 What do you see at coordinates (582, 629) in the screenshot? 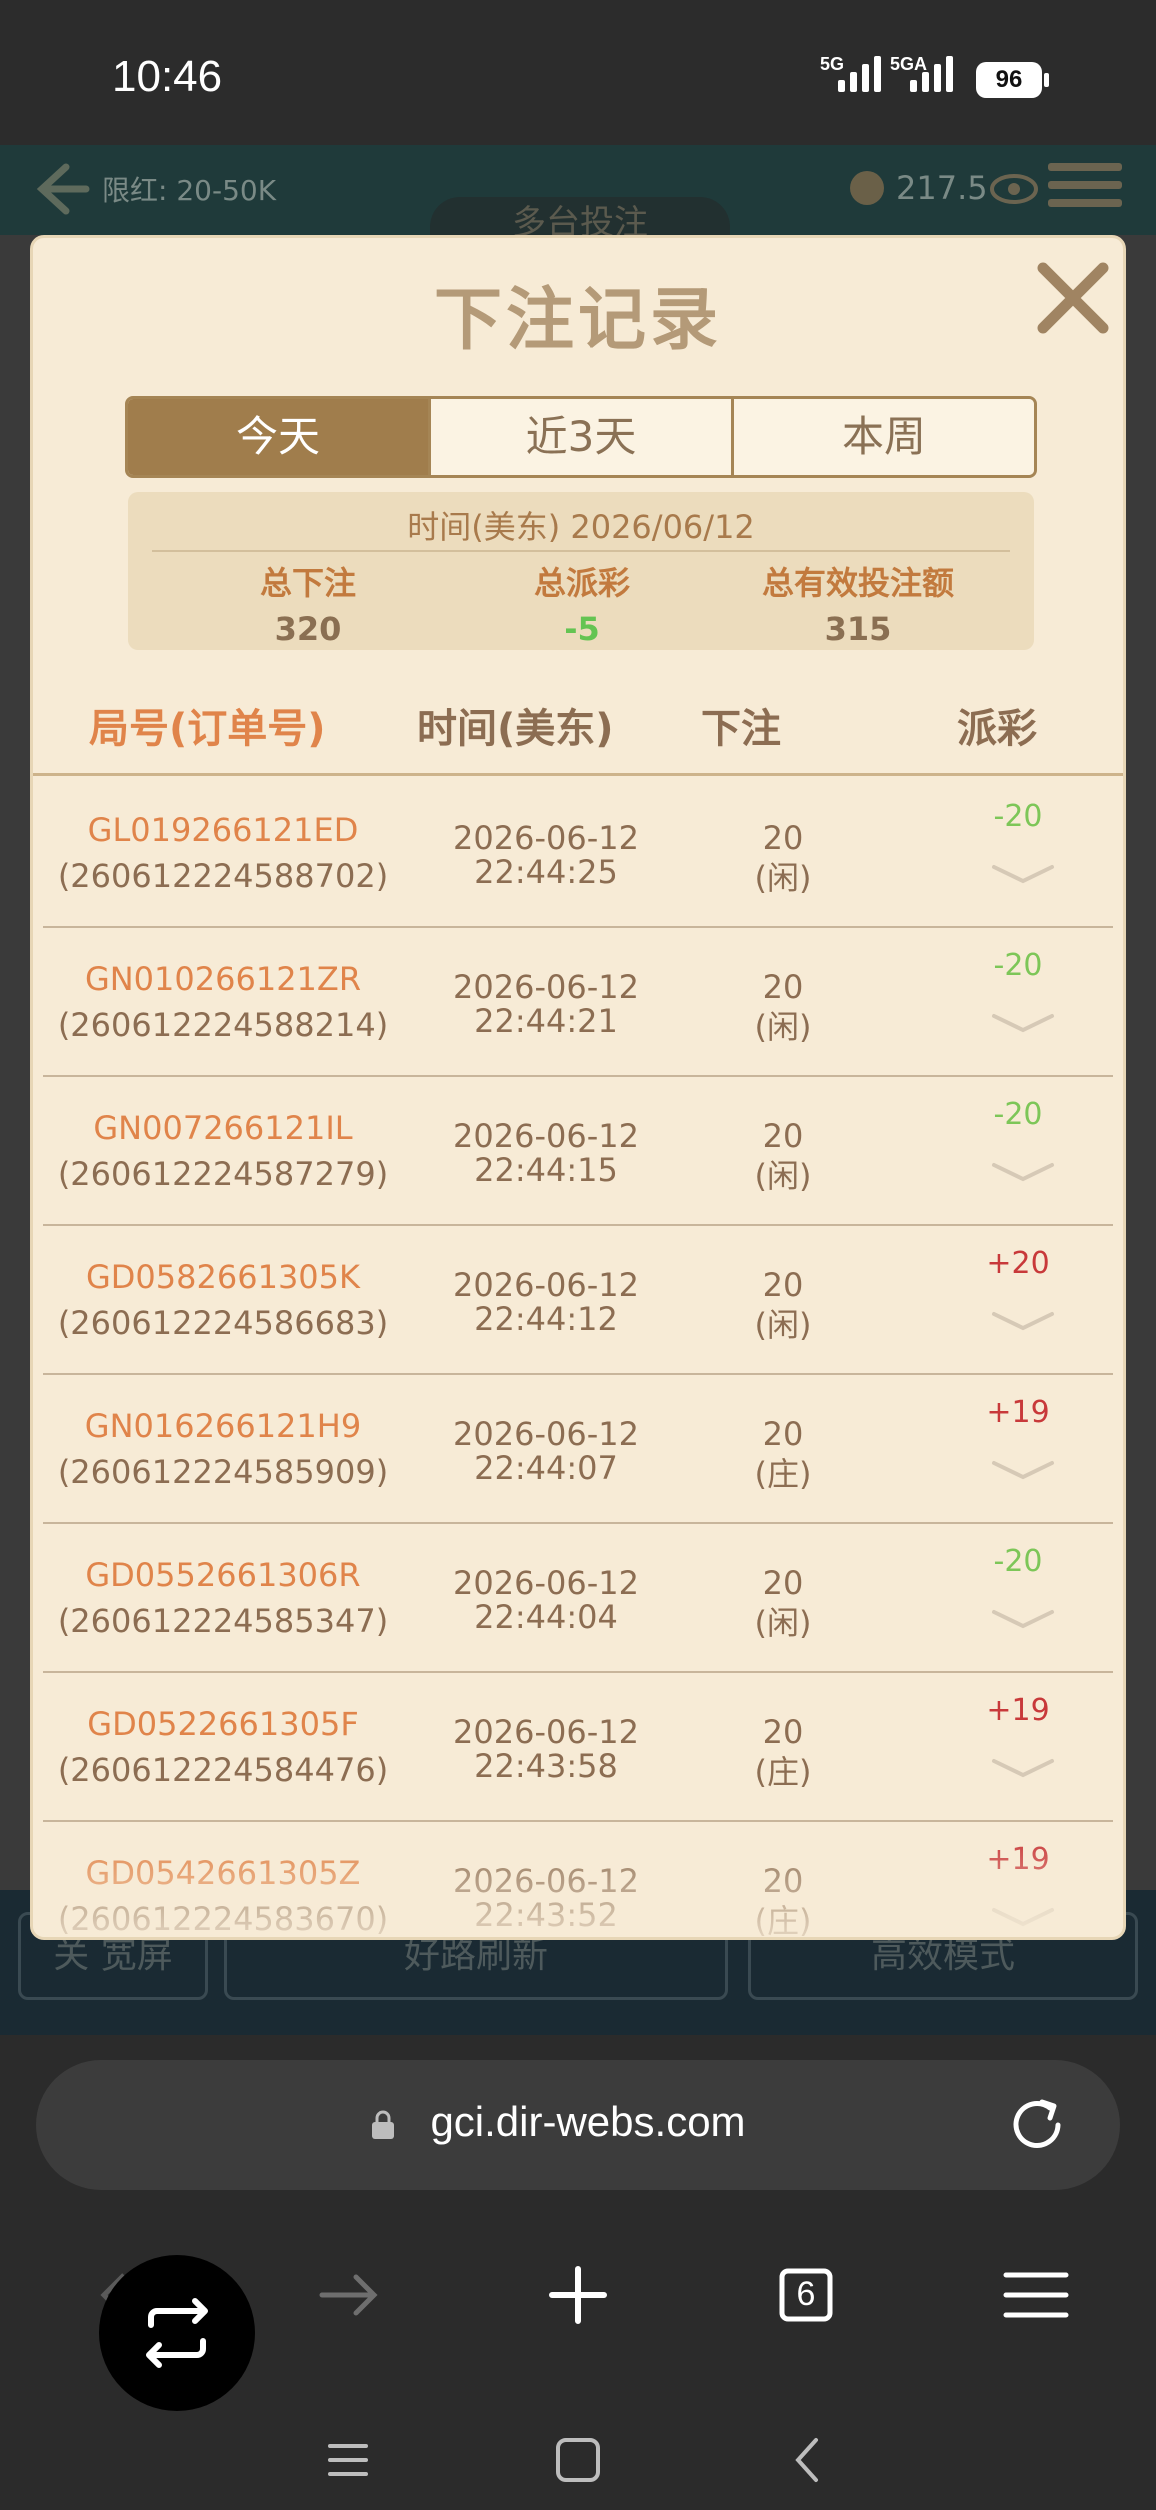
I see `total-payout-value: -5` at bounding box center [582, 629].